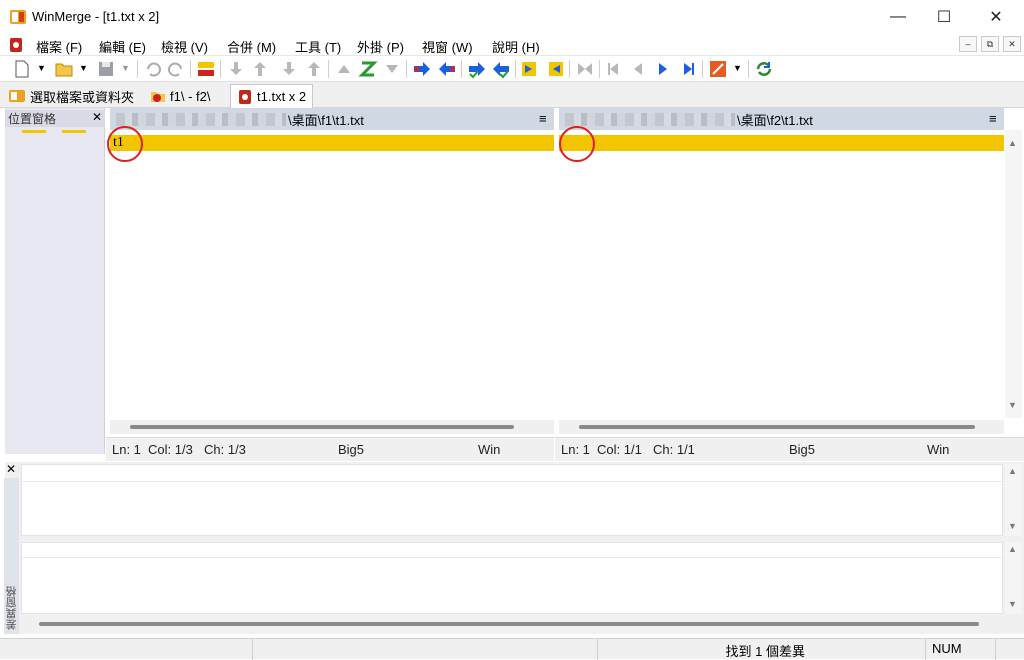  What do you see at coordinates (512, 95) in the screenshot?
I see `tab-bar: 選取檔案或資料夾 f1\ - f2\ t1.txt x 2` at bounding box center [512, 95].